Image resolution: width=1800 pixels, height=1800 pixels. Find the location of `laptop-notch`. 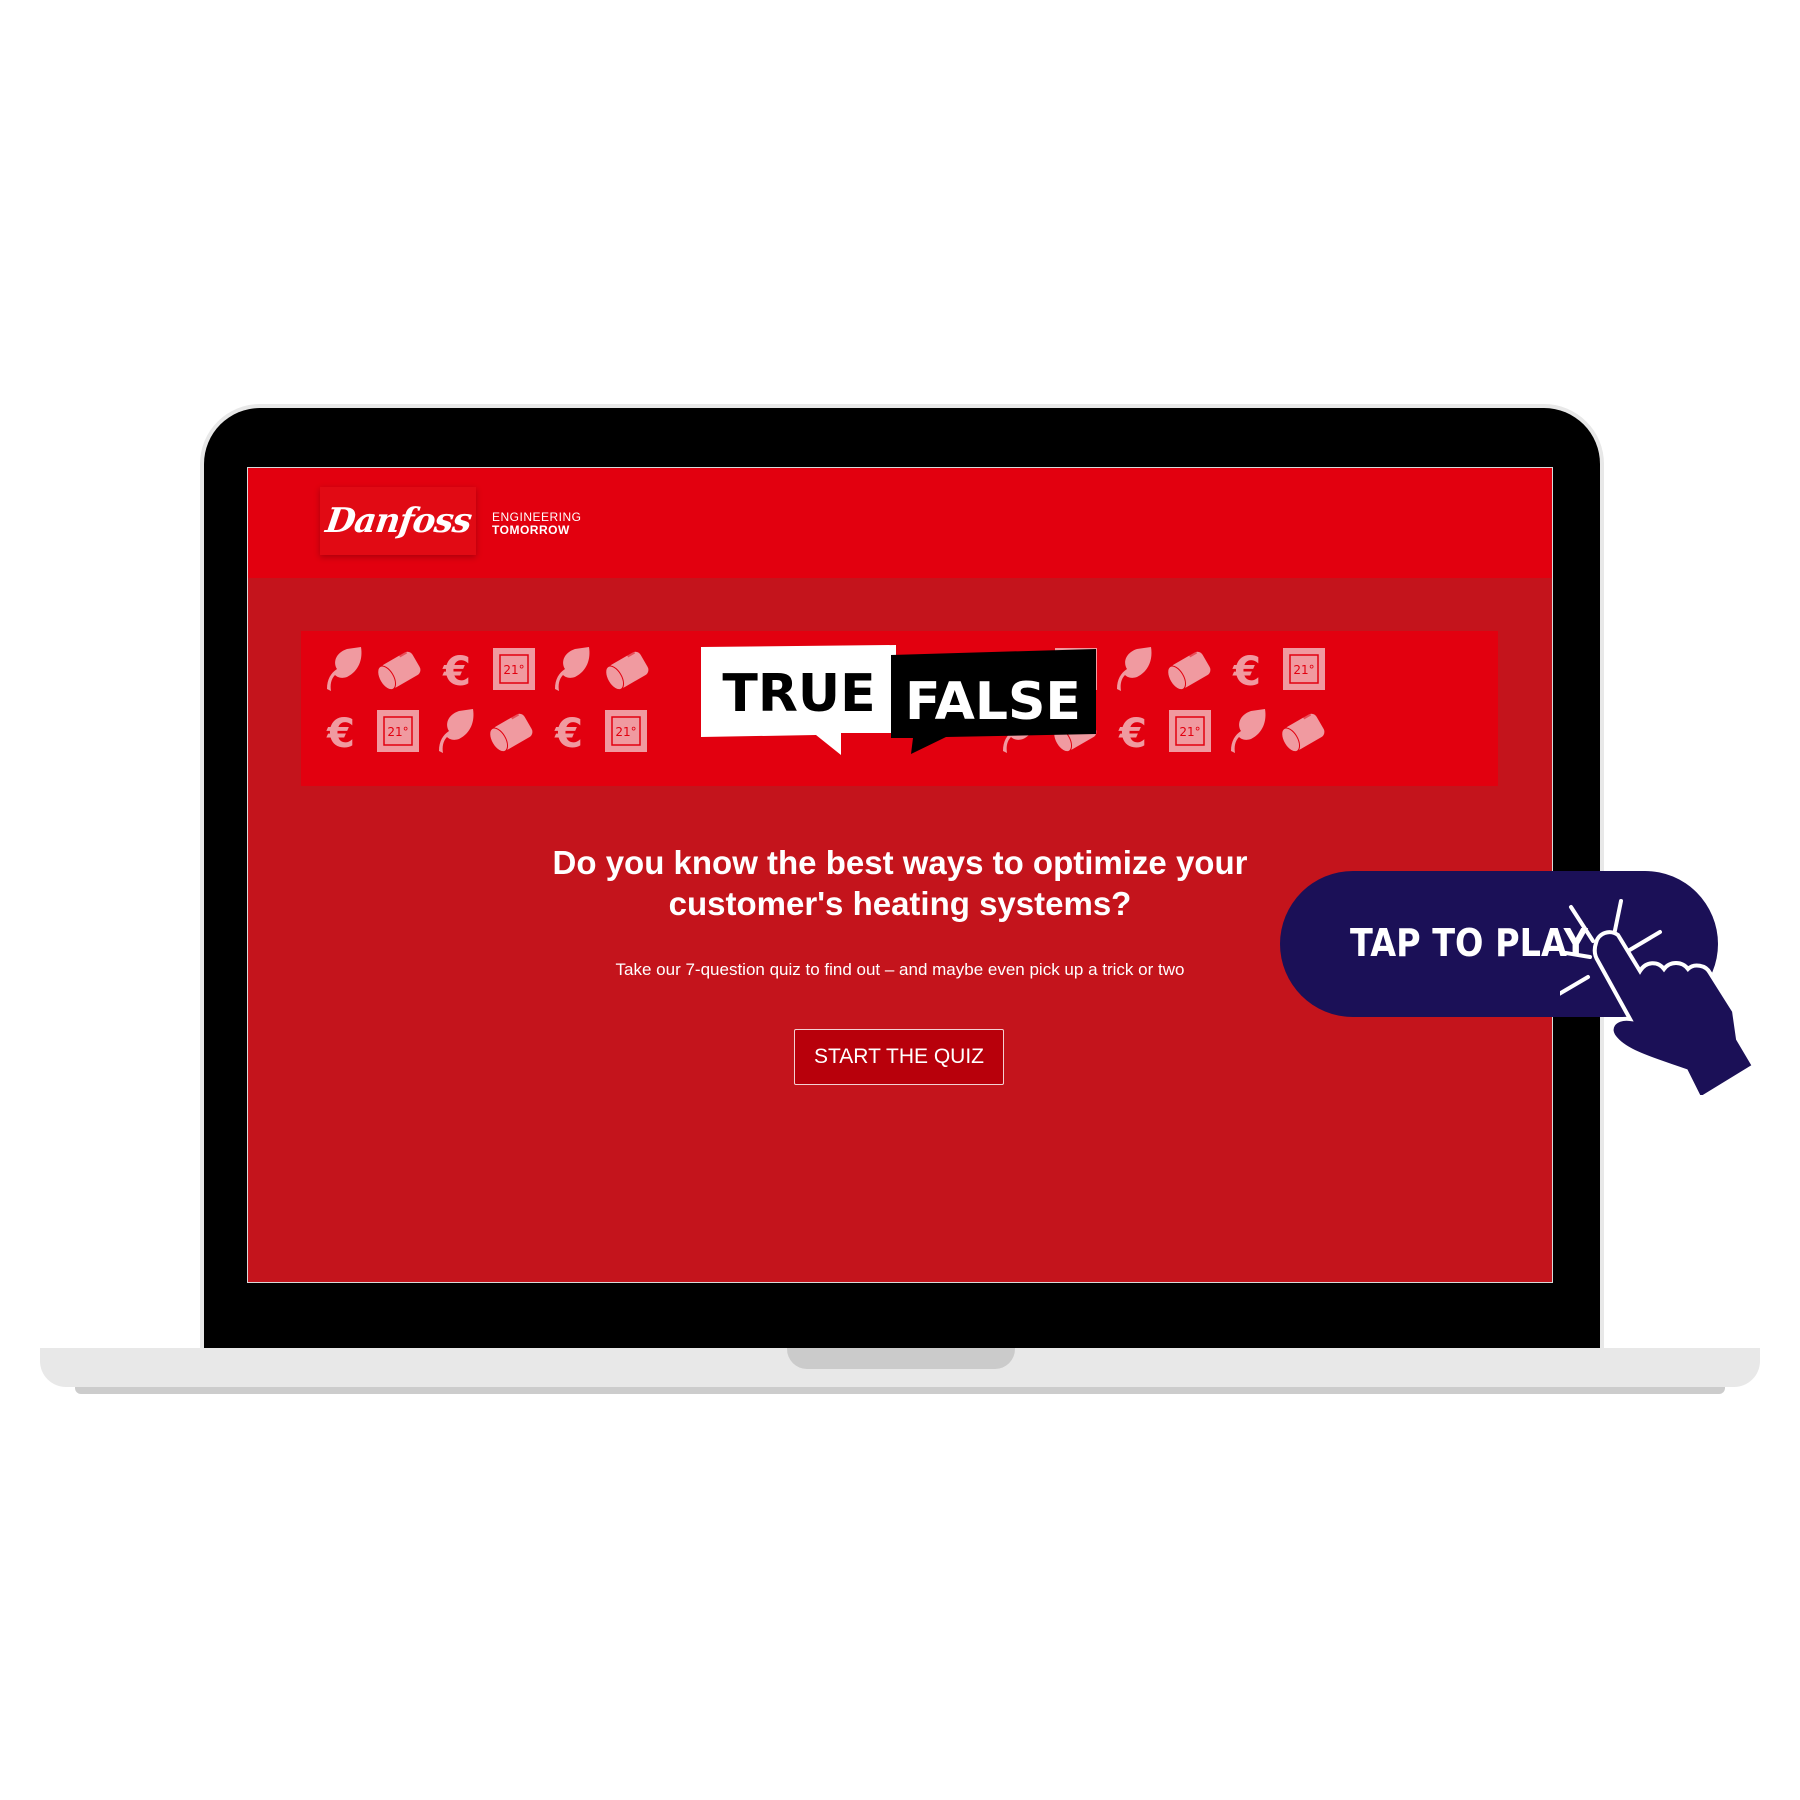

laptop-notch is located at coordinates (901, 1358).